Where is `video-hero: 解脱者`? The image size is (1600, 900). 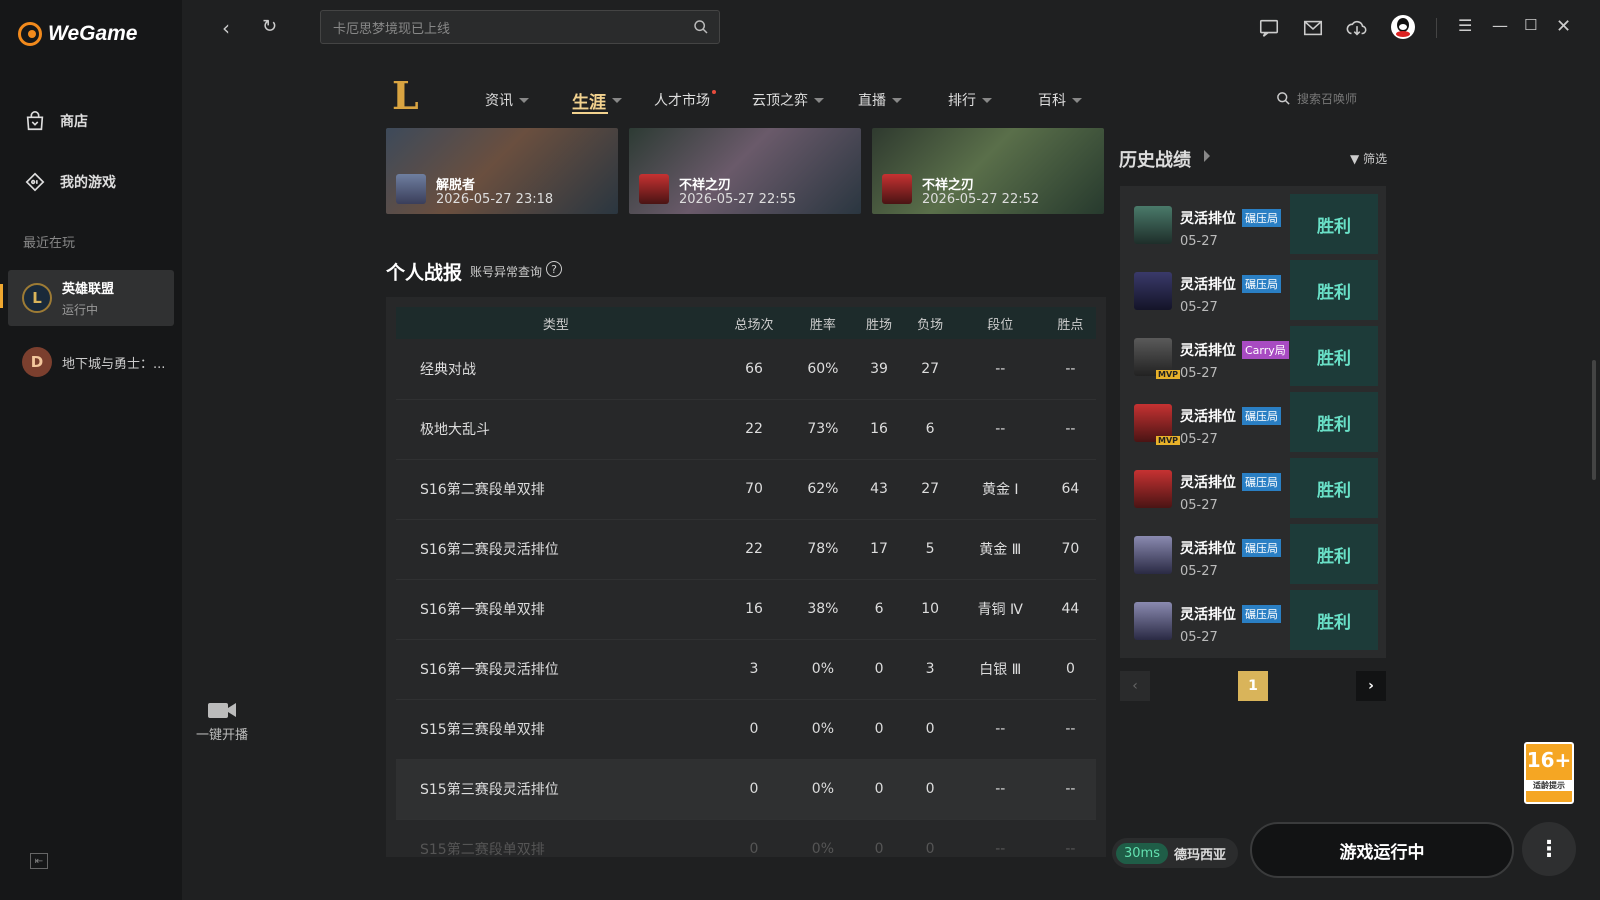
video-hero: 解脱者 is located at coordinates (456, 185).